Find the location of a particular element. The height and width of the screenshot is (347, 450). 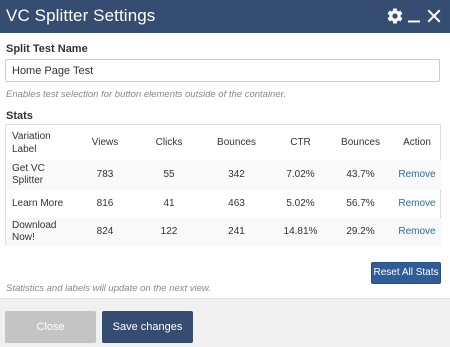

header-clicks: Clicks is located at coordinates (169, 142).